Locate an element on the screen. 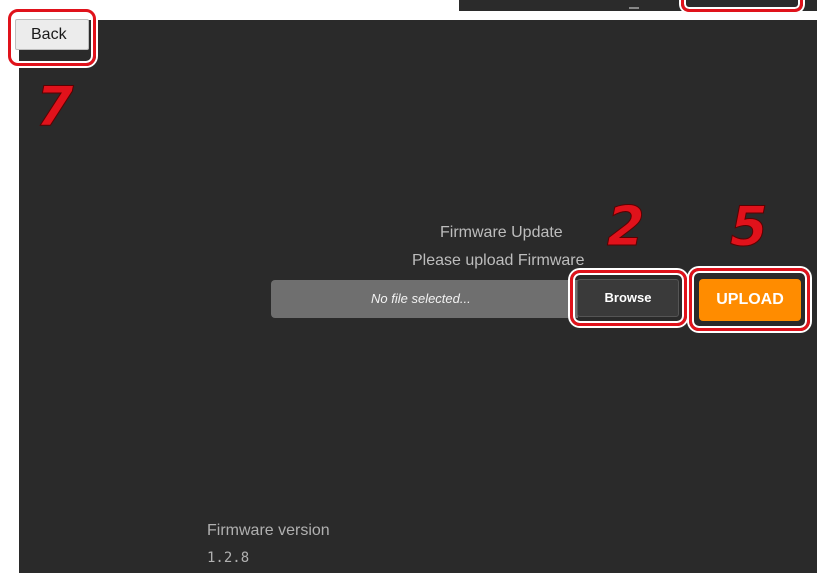 Image resolution: width=817 pixels, height=573 pixels. step-number-upload: 5 is located at coordinates (749, 226).